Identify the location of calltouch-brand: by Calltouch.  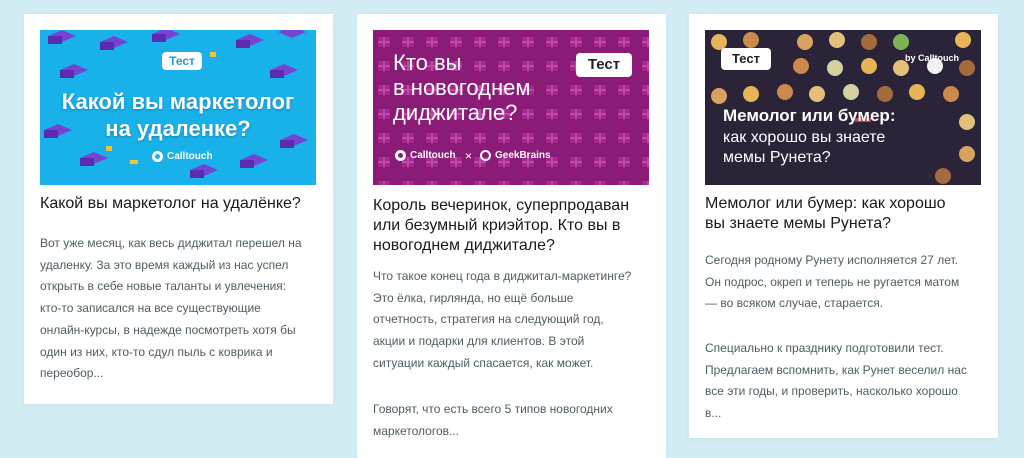
(932, 58).